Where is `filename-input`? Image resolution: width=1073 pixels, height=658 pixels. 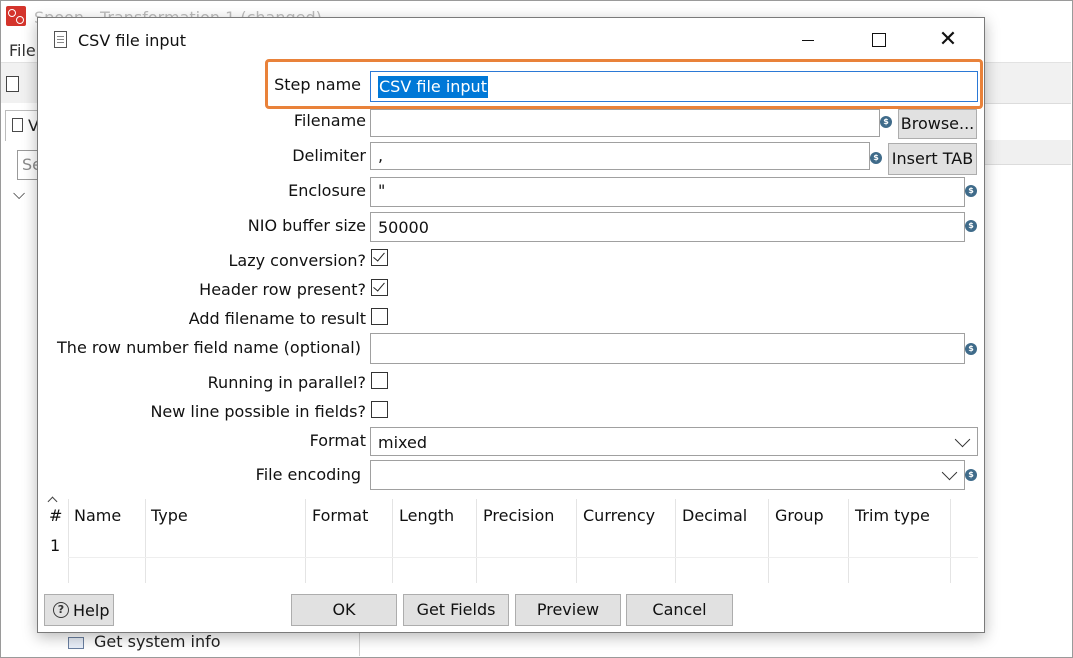
filename-input is located at coordinates (625, 123).